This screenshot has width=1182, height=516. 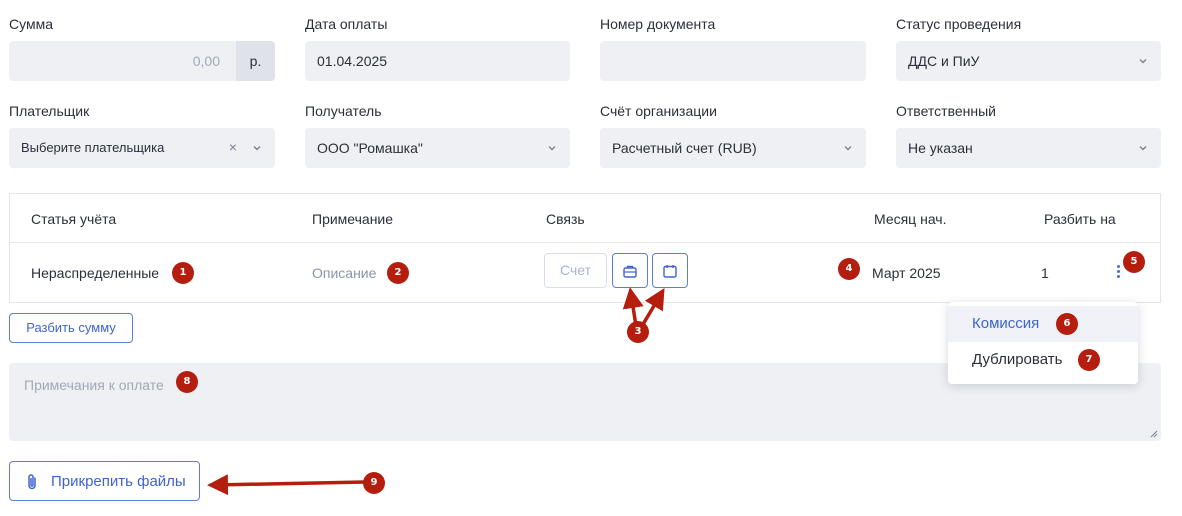 What do you see at coordinates (658, 24) in the screenshot?
I see `document-number-label: Номер документа` at bounding box center [658, 24].